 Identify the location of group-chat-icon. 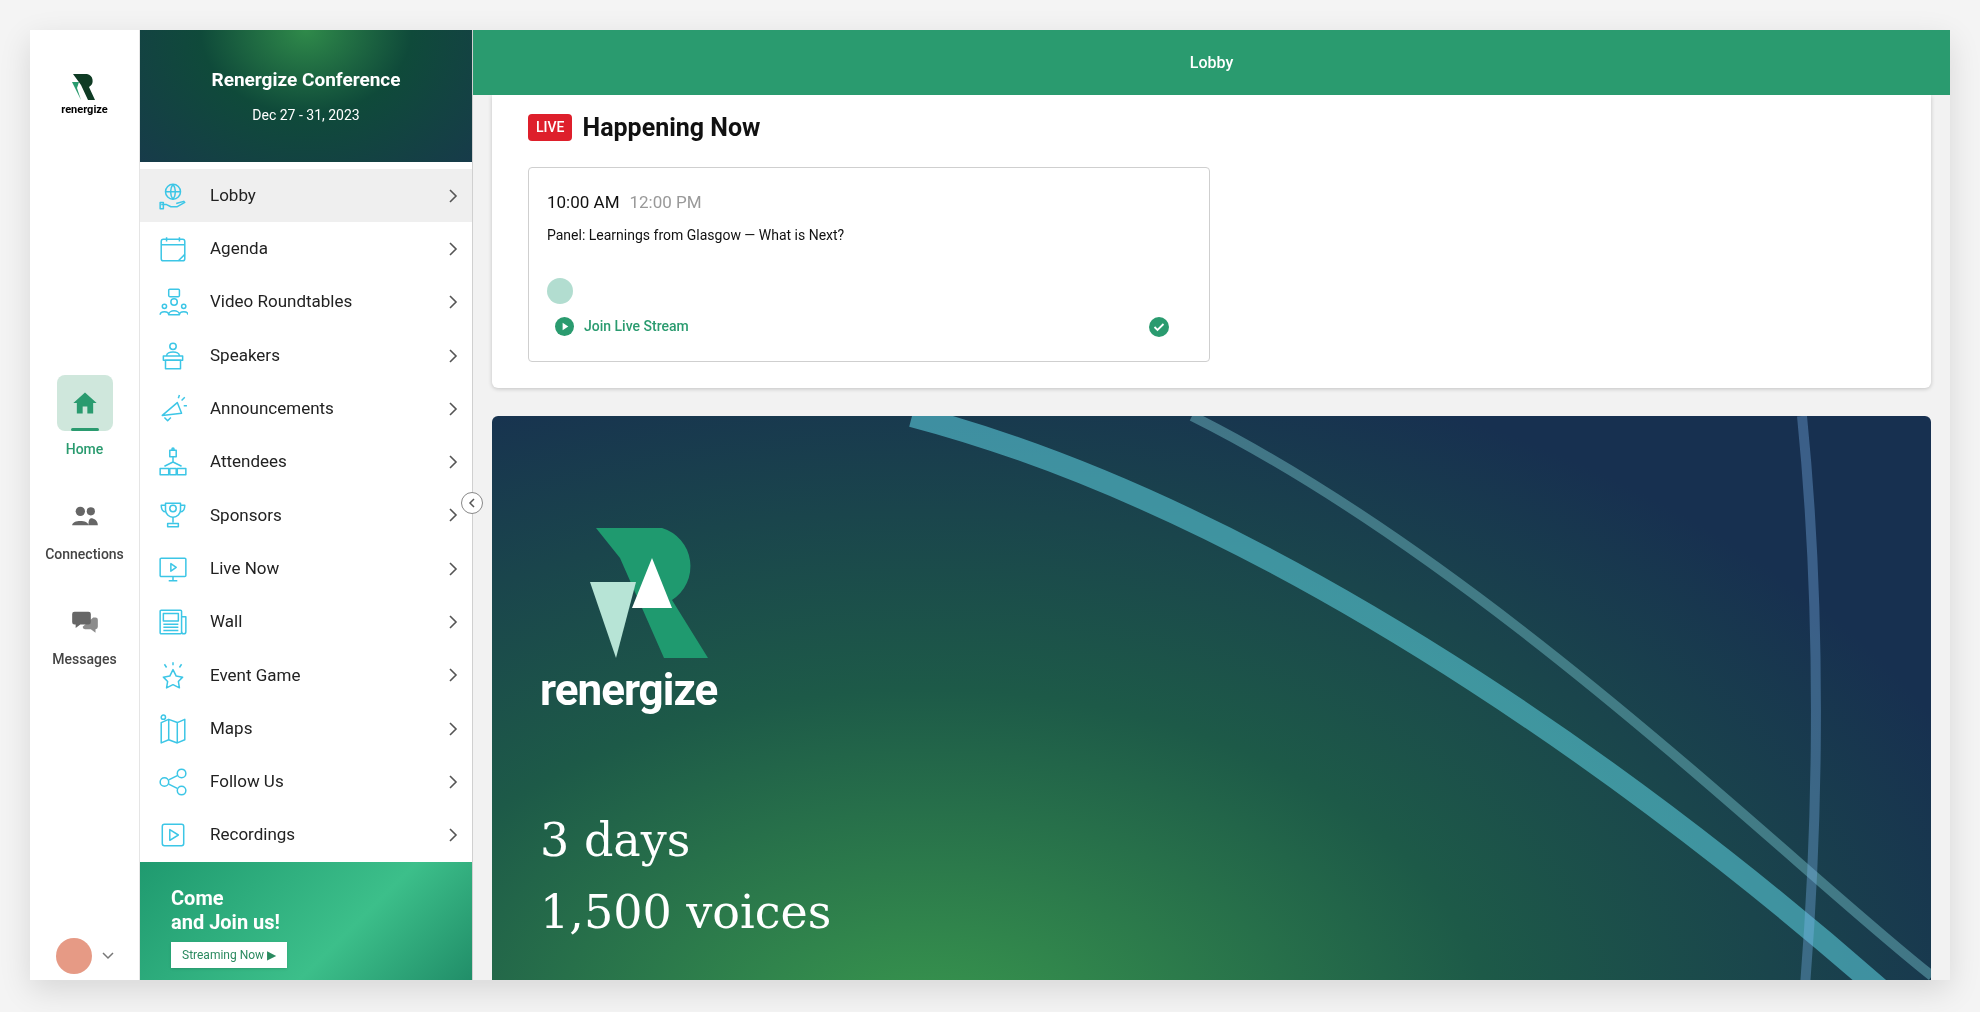
(173, 302).